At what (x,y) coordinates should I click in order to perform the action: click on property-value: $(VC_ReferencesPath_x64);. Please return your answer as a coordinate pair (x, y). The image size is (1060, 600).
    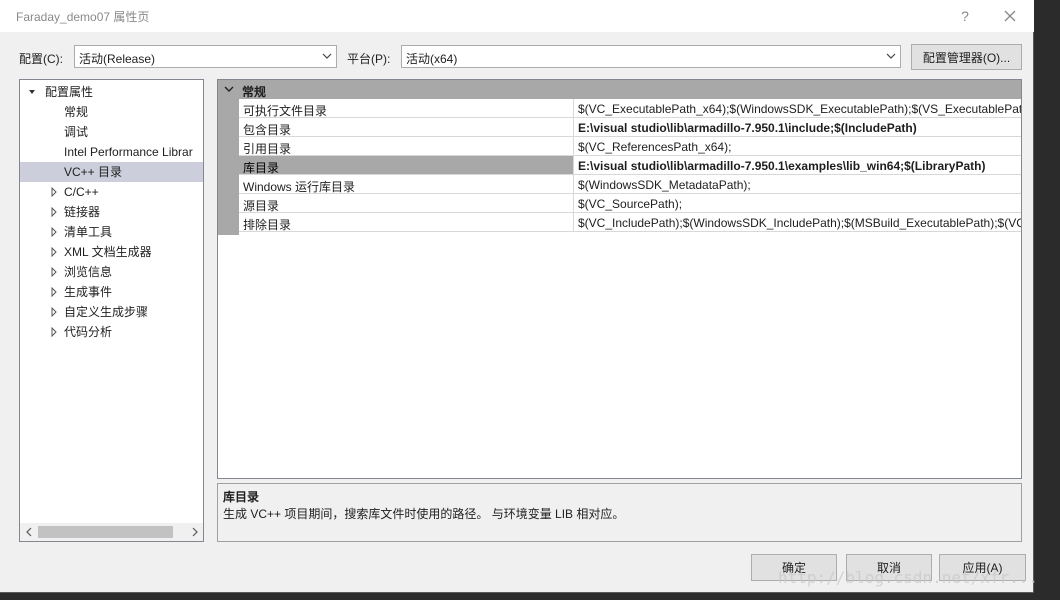
    Looking at the image, I should click on (797, 146).